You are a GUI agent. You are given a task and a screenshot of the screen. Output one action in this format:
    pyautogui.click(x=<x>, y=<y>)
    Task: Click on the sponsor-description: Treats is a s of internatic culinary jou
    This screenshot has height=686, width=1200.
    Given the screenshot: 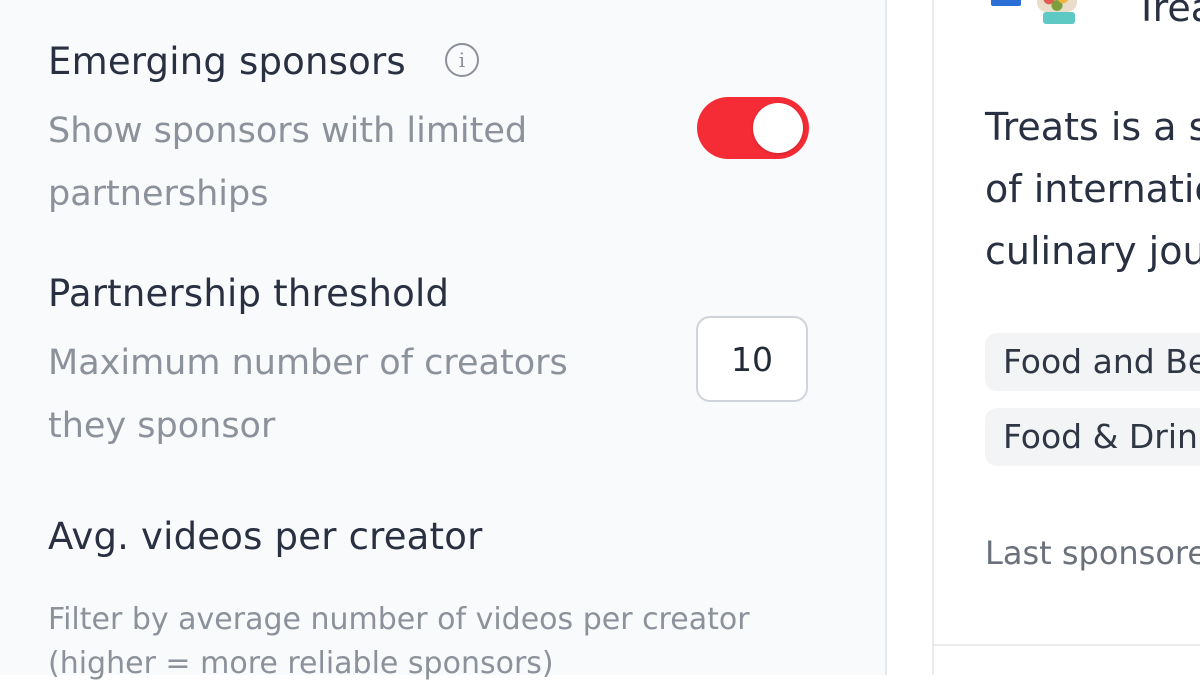 What is the action you would take?
    pyautogui.click(x=1092, y=189)
    